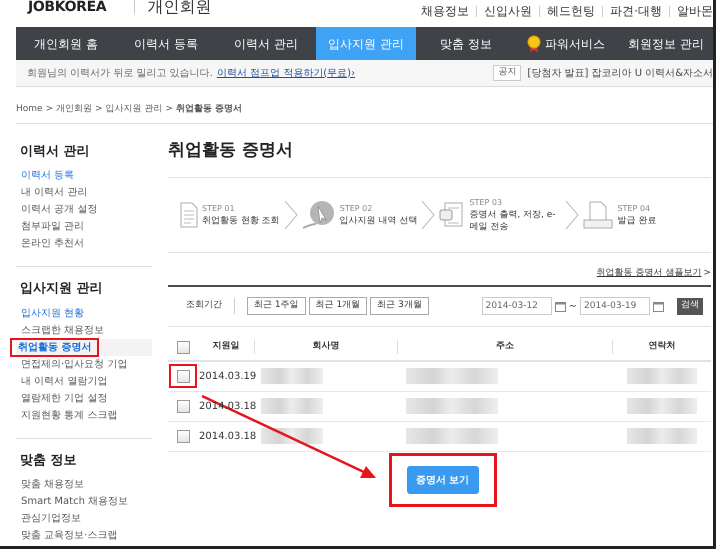 The height and width of the screenshot is (555, 720). Describe the element at coordinates (513, 221) in the screenshot. I see `step-label: 증명서 출력, 저장, e-메일 전송` at that location.